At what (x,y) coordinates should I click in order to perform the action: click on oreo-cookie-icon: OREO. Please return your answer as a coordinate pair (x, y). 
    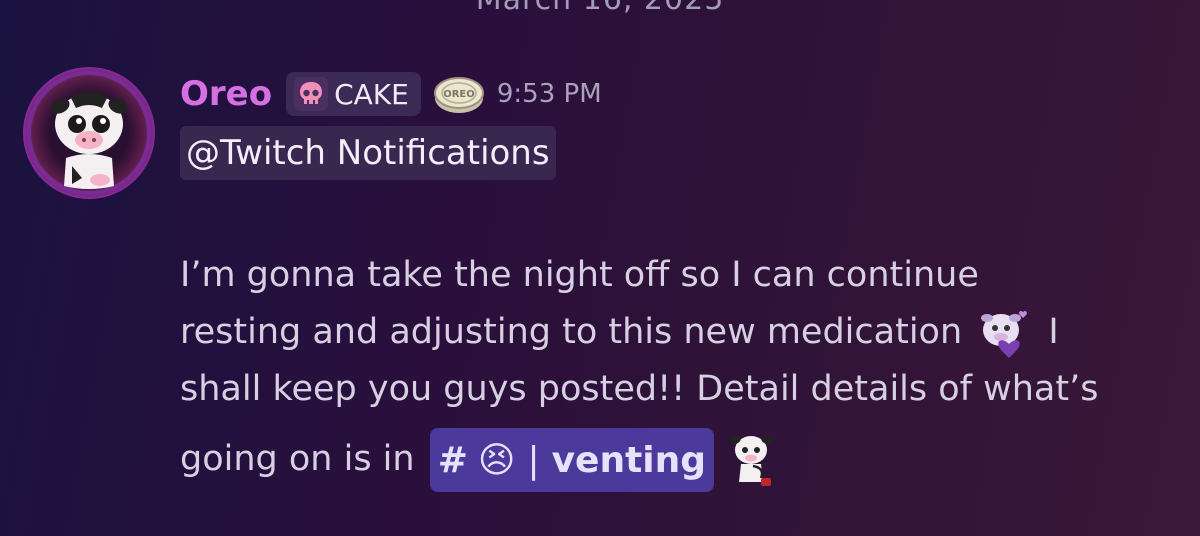
    Looking at the image, I should click on (459, 94).